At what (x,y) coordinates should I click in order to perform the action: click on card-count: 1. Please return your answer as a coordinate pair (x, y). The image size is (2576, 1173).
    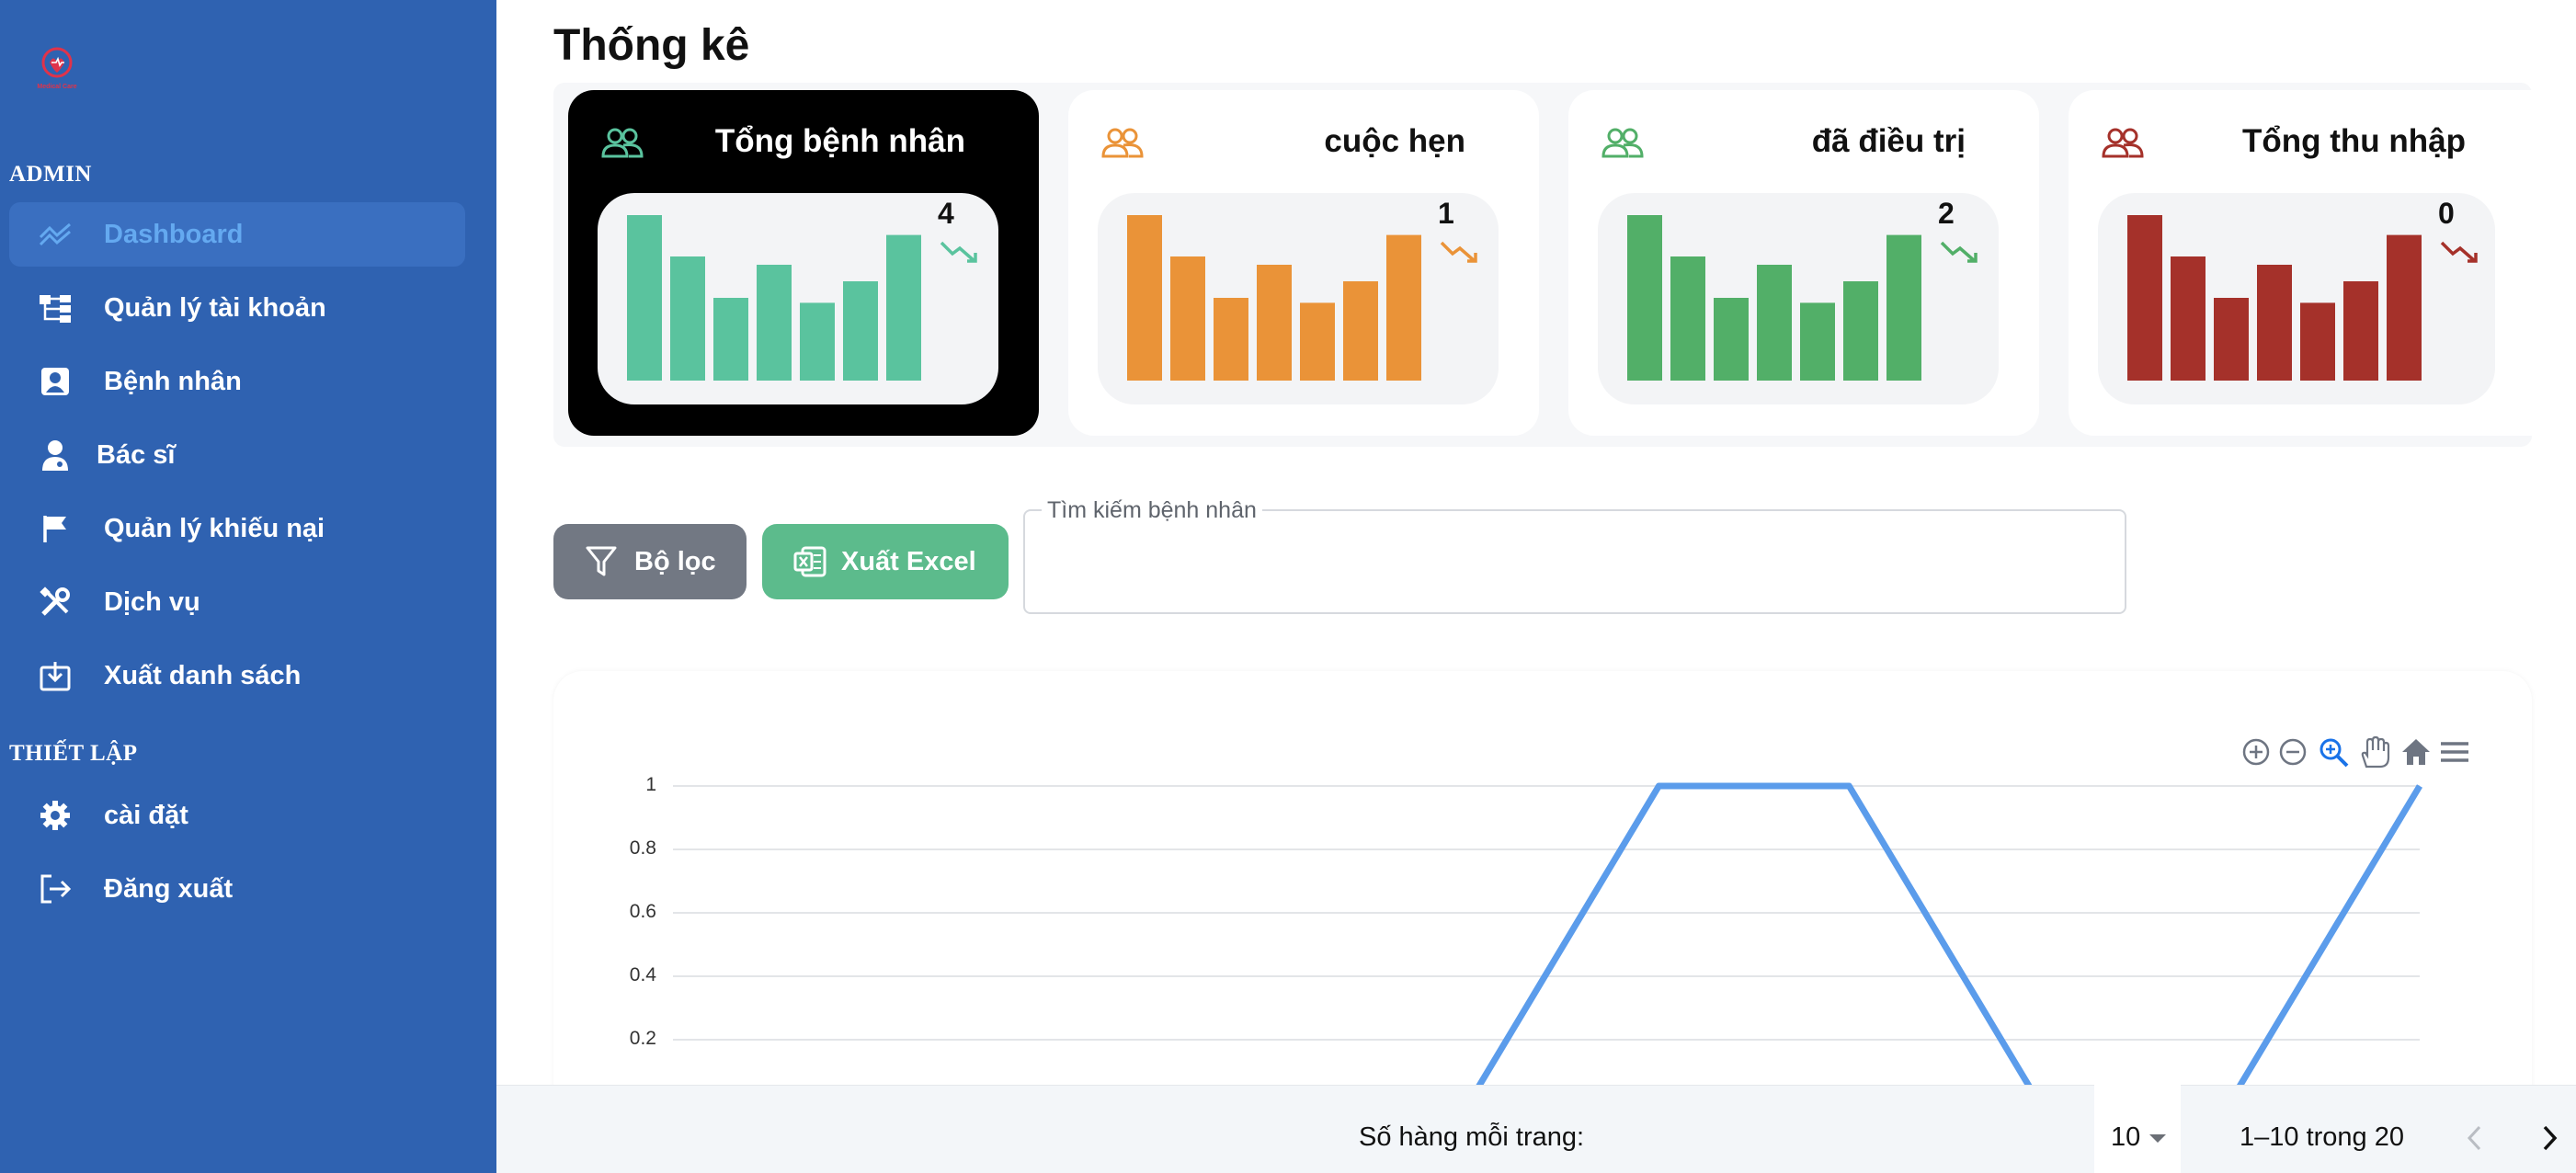
    Looking at the image, I should click on (1446, 213).